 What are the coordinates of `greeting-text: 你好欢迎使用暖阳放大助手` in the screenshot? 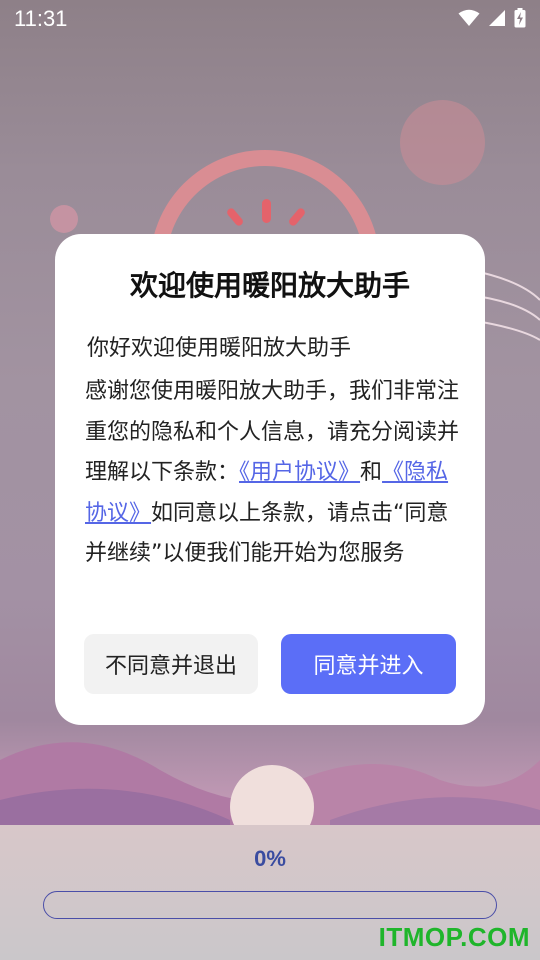 It's located at (219, 348).